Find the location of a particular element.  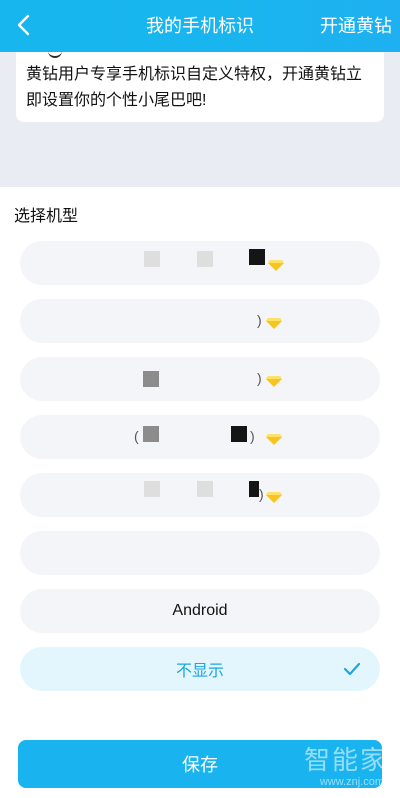

avatar-edge is located at coordinates (55, 53).